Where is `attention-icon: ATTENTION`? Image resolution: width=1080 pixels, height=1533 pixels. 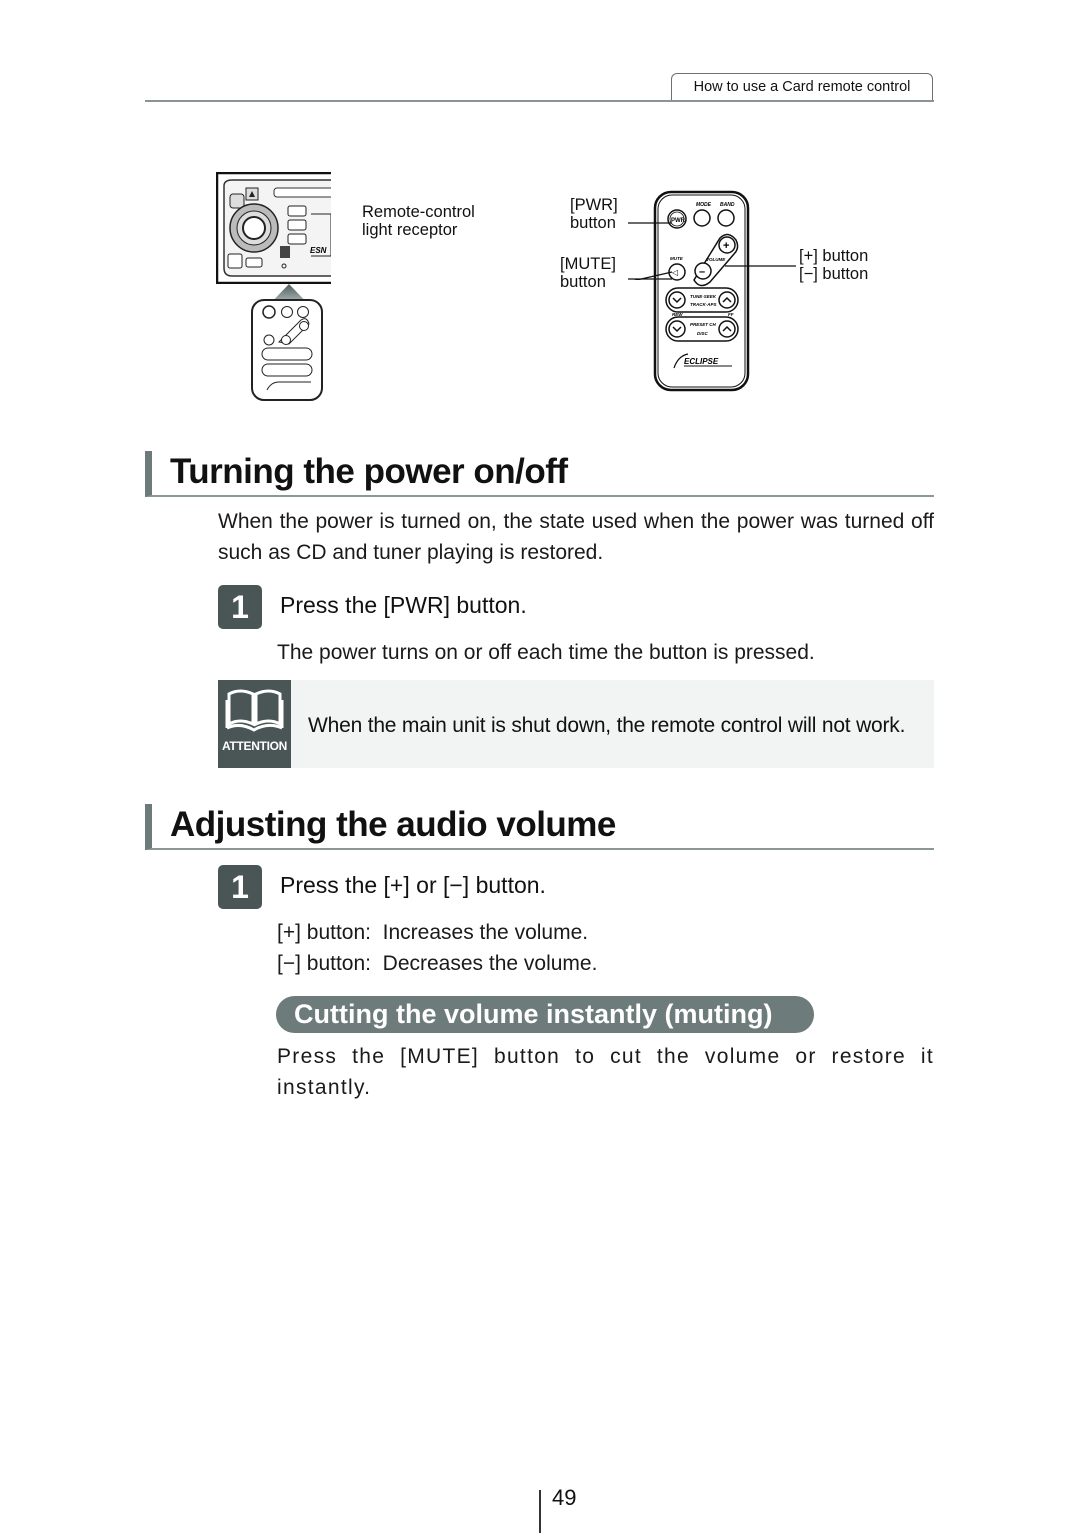
attention-icon: ATTENTION is located at coordinates (254, 724).